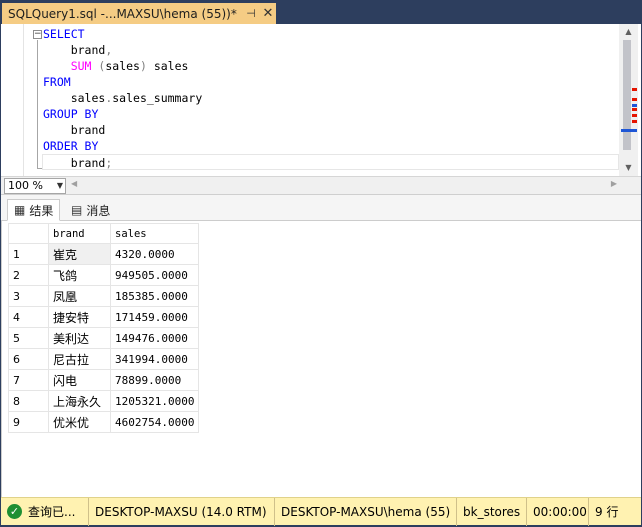  Describe the element at coordinates (79, 422) in the screenshot. I see `cell-brand: 优米优` at that location.